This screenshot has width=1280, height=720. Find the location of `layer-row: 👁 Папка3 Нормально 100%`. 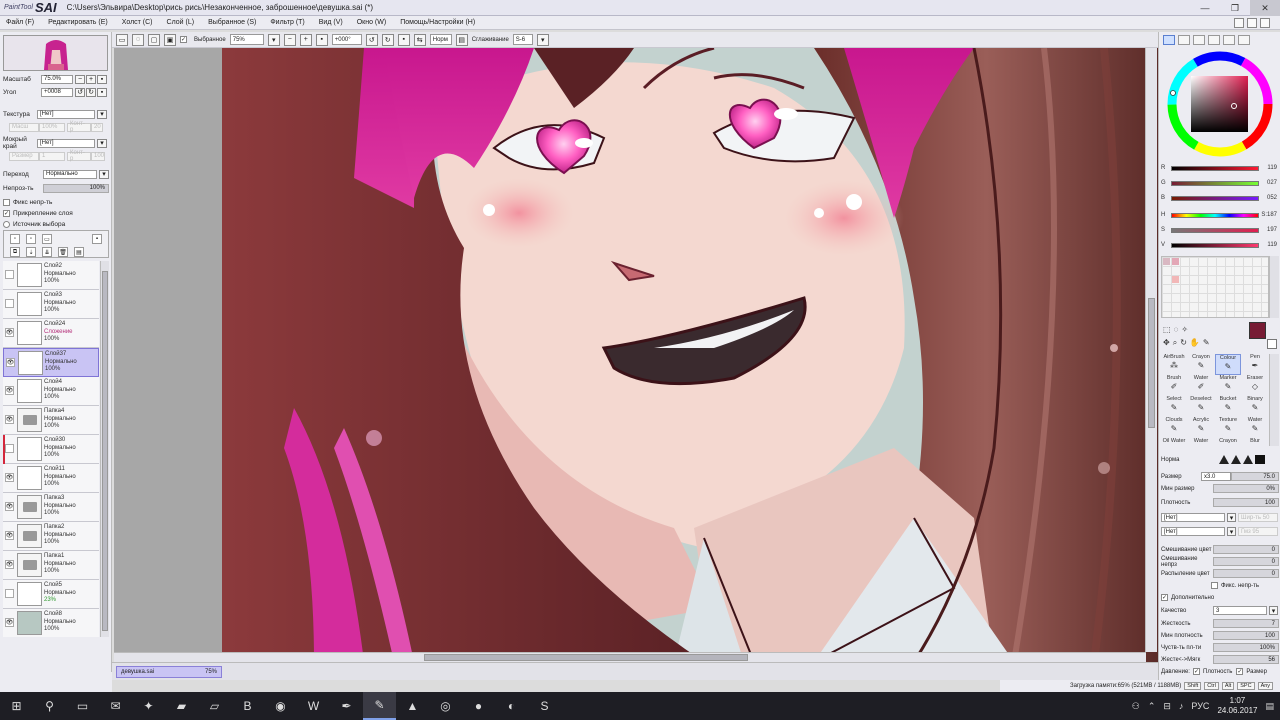

layer-row: 👁 Папка3 Нормально 100% is located at coordinates (51, 507).